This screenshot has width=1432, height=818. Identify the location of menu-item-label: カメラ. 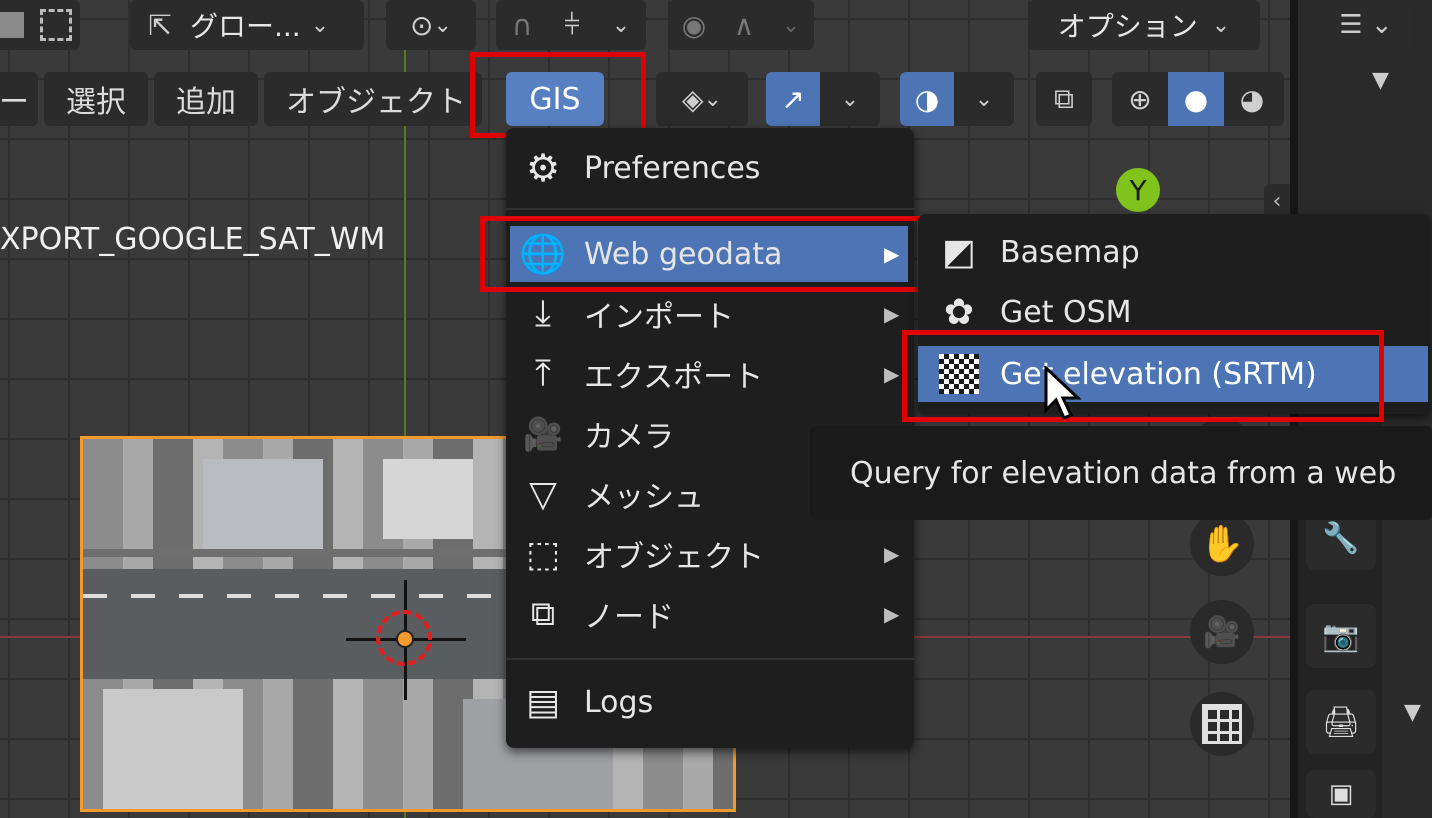
(629, 437).